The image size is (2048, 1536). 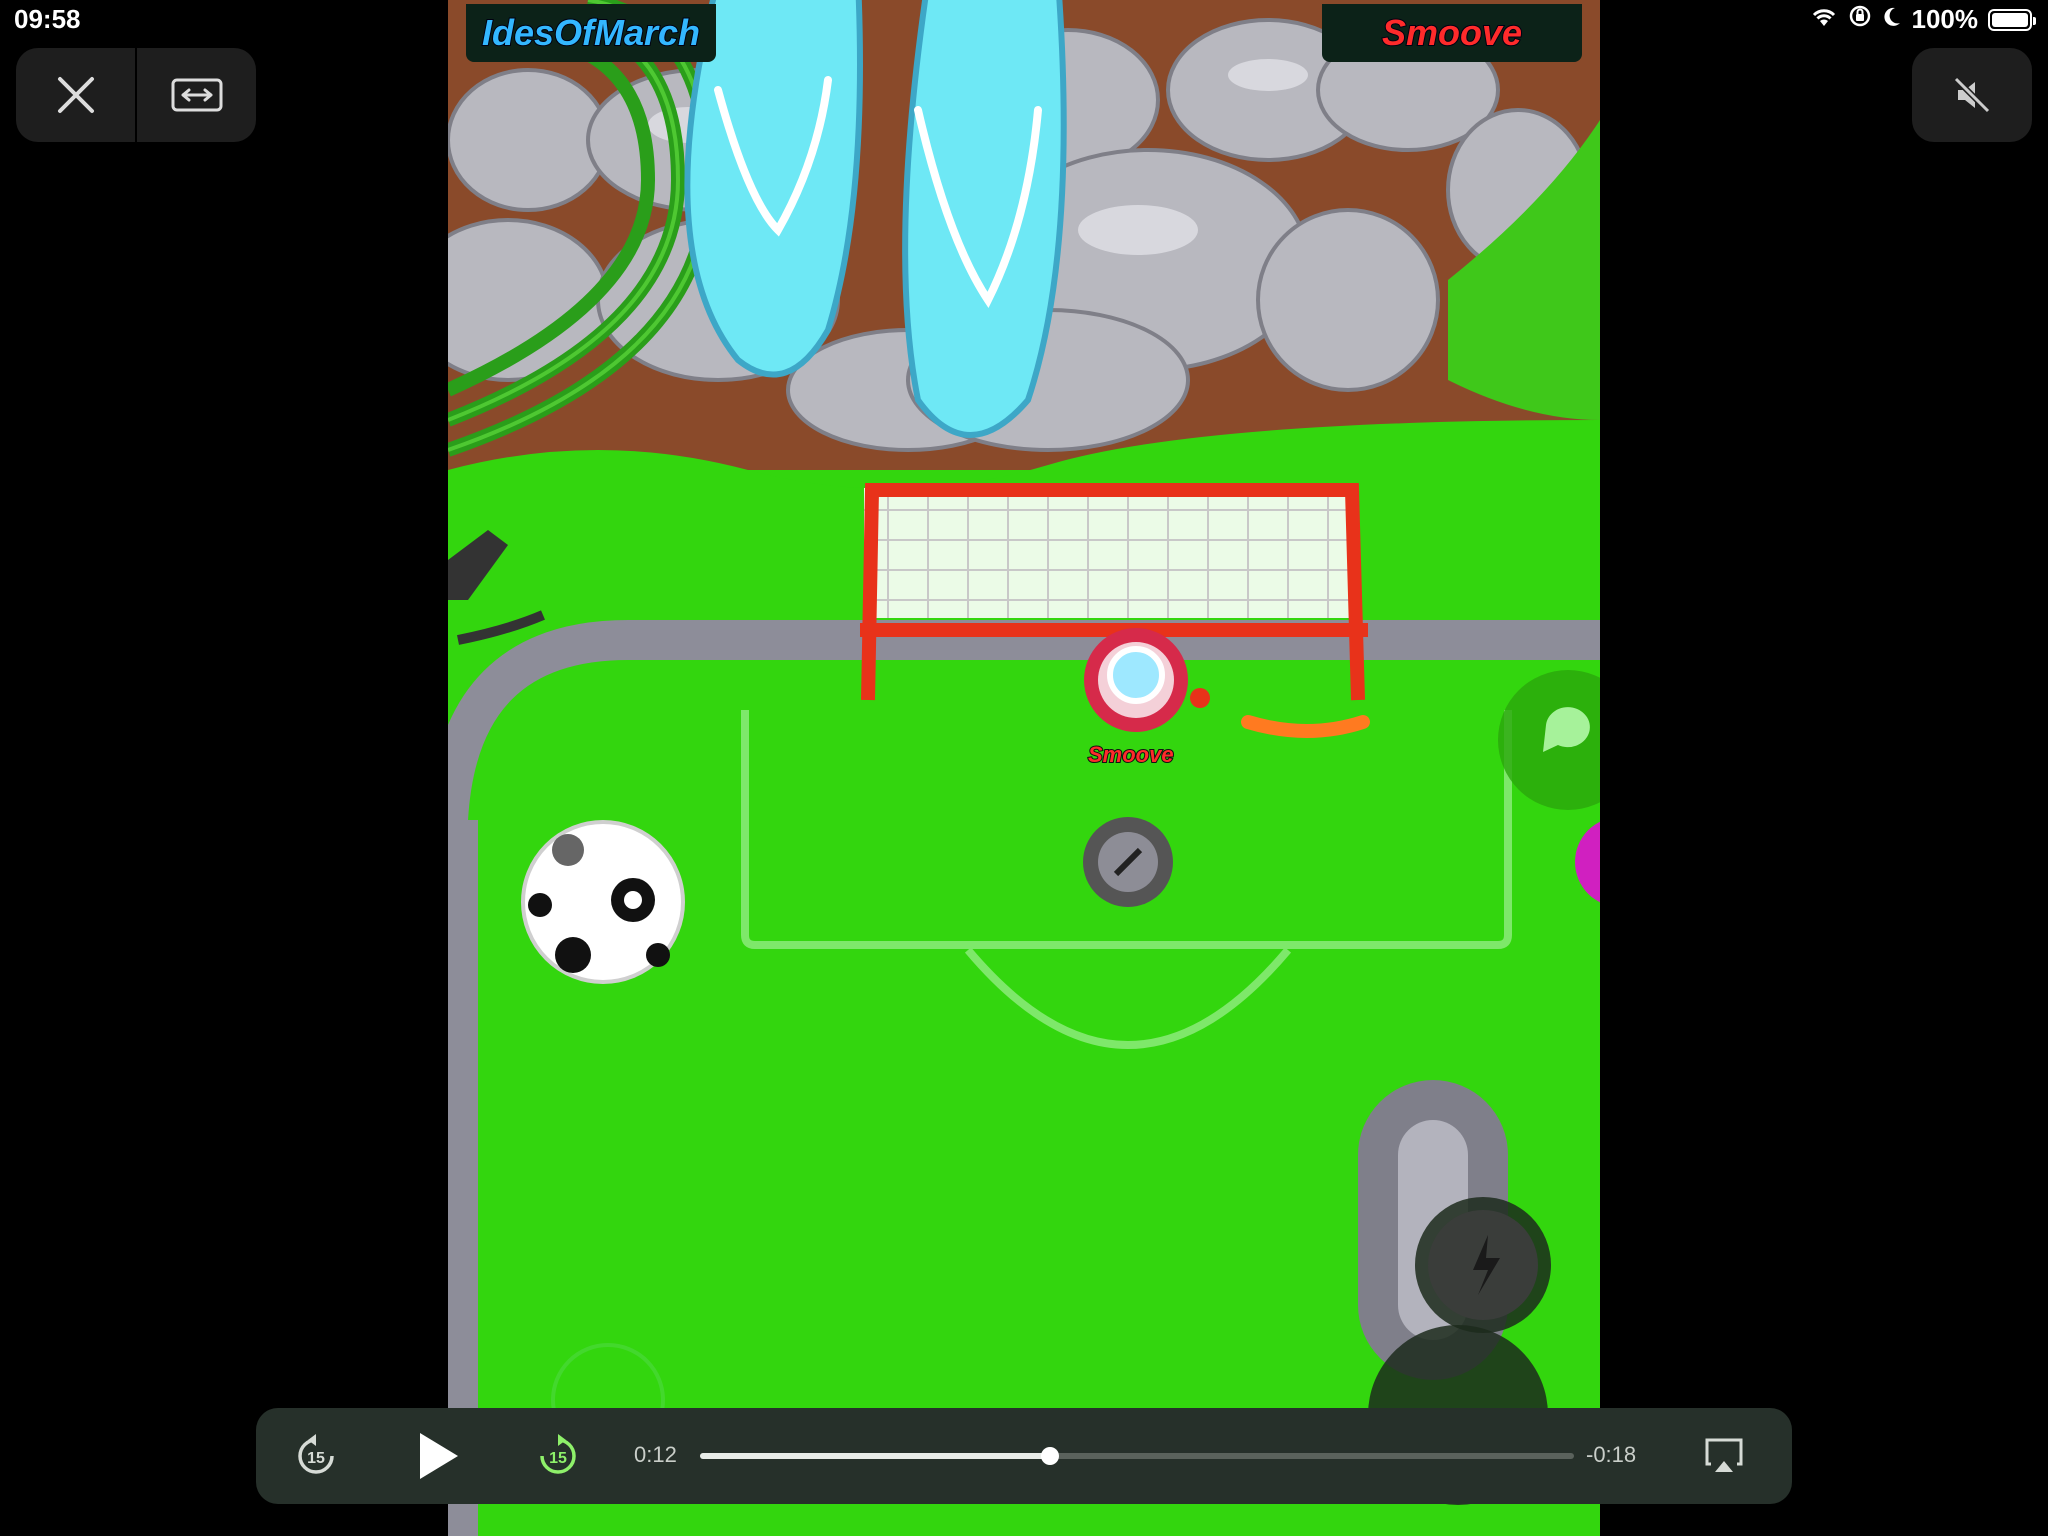 I want to click on airplay-button, so click(x=1724, y=1456).